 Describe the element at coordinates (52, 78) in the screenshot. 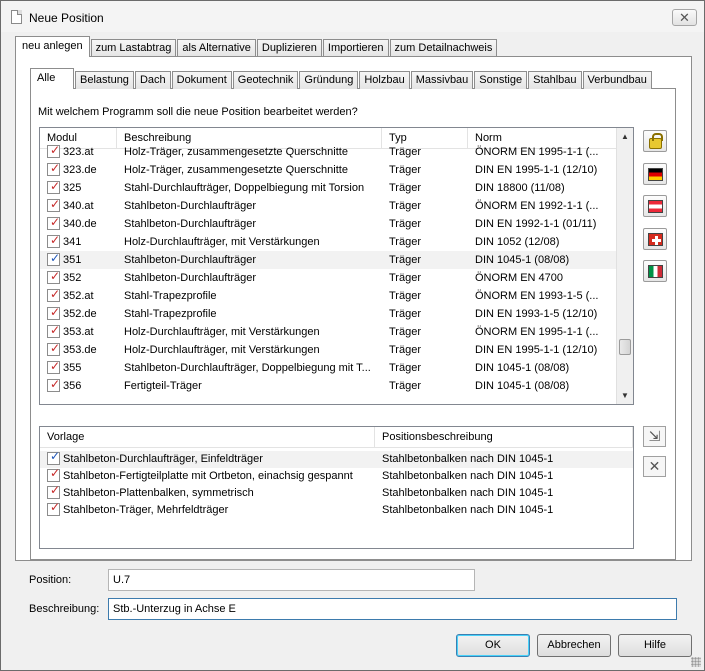

I see `tab-alle: Alle` at that location.